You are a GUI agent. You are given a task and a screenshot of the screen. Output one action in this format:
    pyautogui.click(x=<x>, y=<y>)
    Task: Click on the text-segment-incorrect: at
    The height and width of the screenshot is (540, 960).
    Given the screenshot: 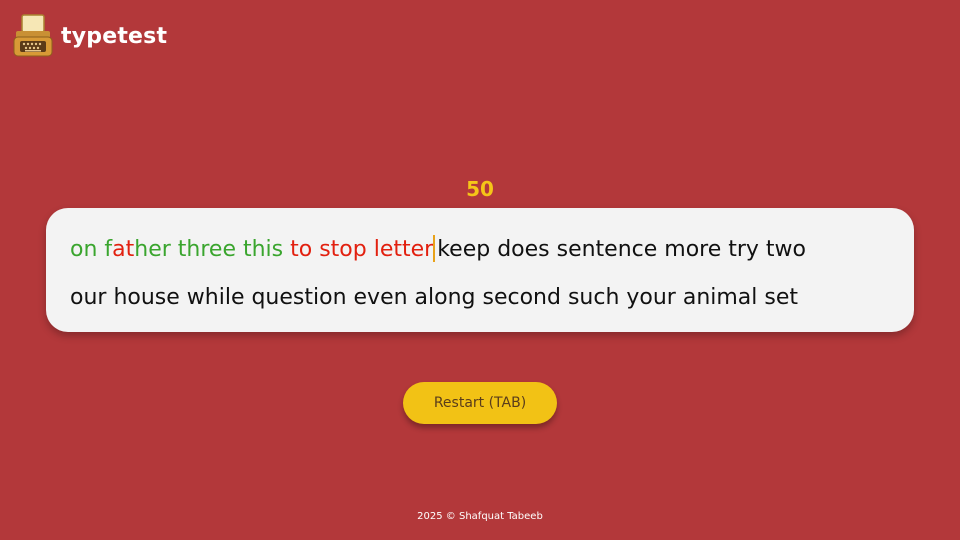 What is the action you would take?
    pyautogui.click(x=123, y=249)
    